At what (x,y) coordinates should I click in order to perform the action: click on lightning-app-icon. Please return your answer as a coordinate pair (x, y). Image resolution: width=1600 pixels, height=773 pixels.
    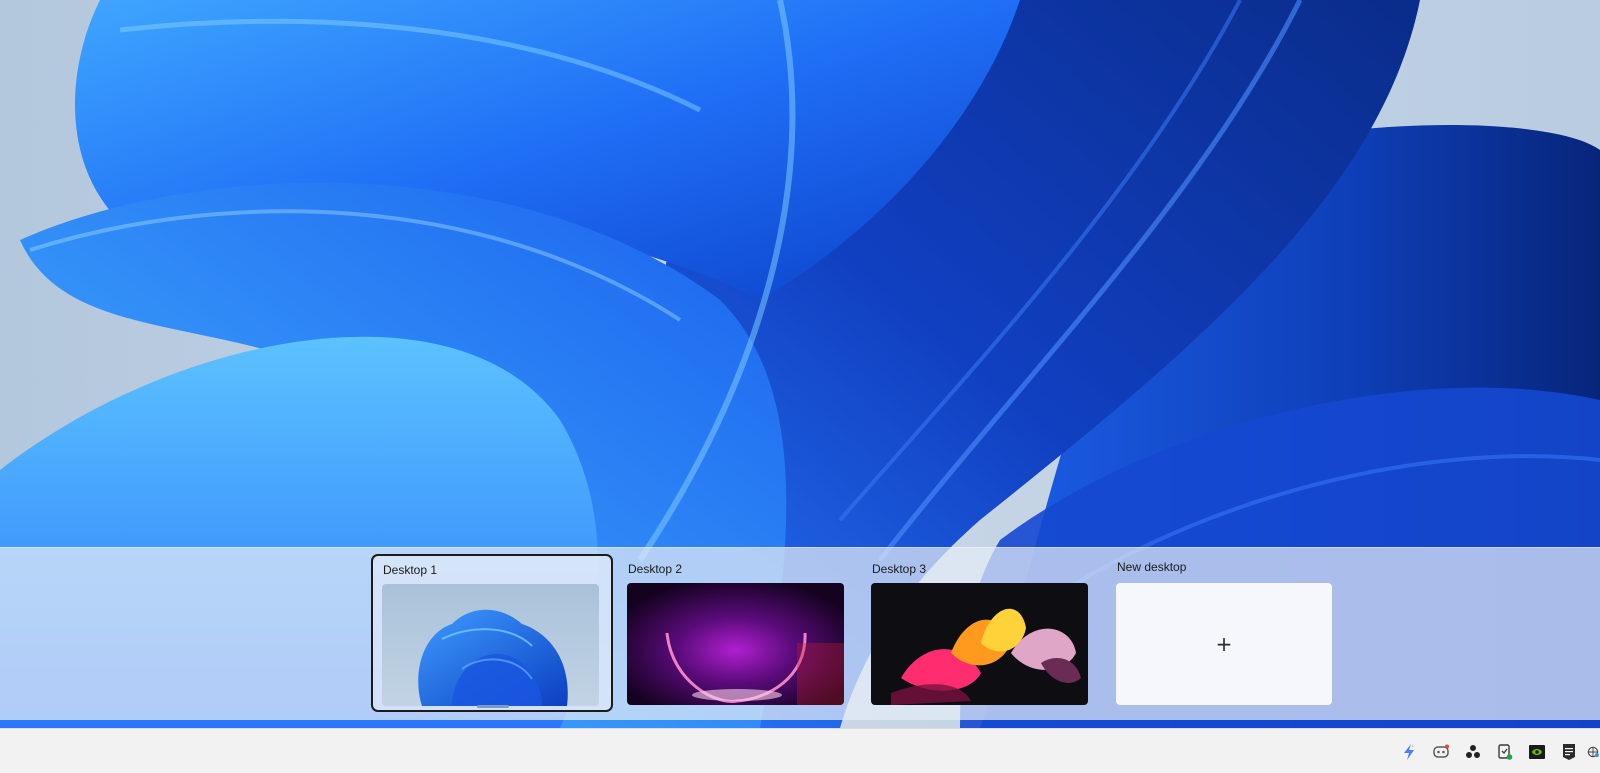
    Looking at the image, I should click on (1409, 752).